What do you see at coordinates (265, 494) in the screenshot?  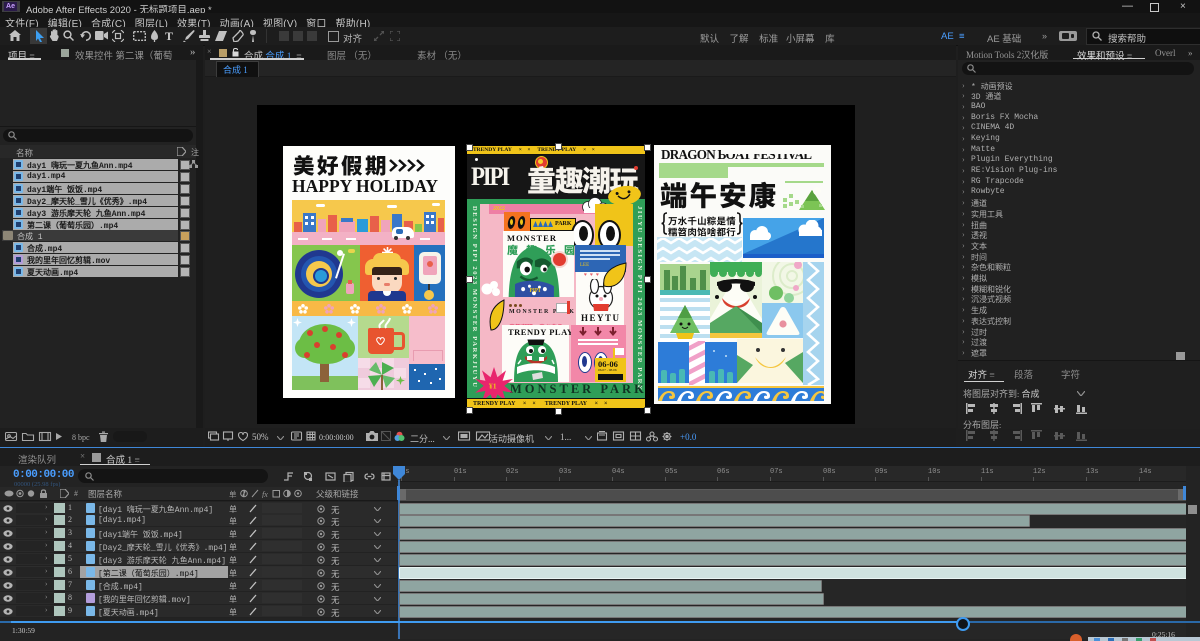 I see `svg-text: fx` at bounding box center [265, 494].